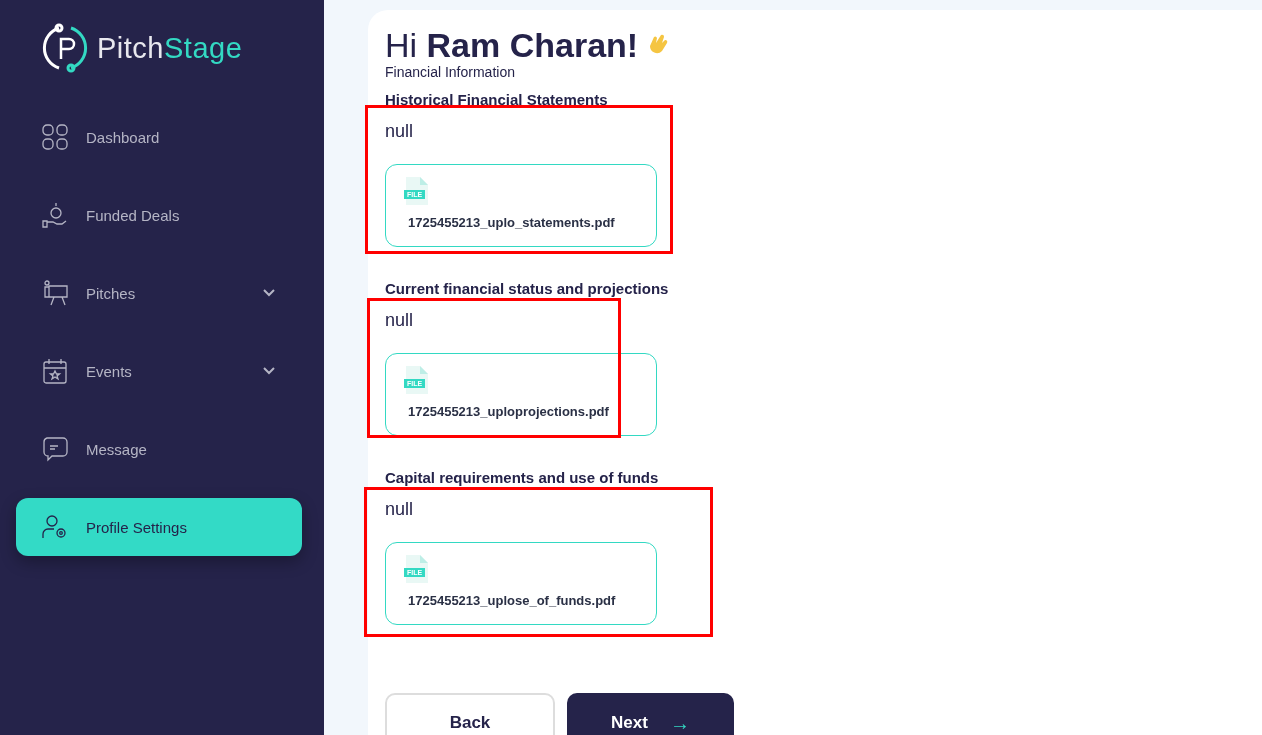  I want to click on file-name: 1725455213_uplose_of_funds.pdf, so click(512, 600).